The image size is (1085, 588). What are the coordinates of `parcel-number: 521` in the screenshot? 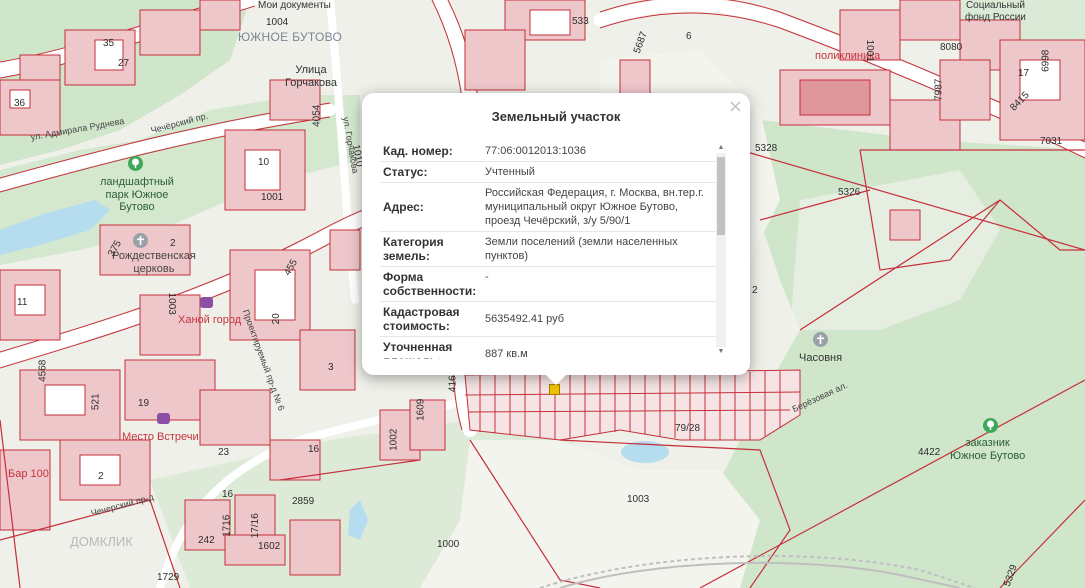 It's located at (96, 402).